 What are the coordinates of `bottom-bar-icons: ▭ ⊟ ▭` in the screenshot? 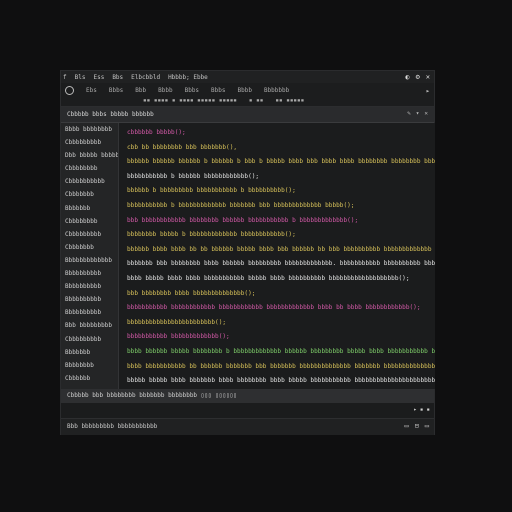 It's located at (416, 426).